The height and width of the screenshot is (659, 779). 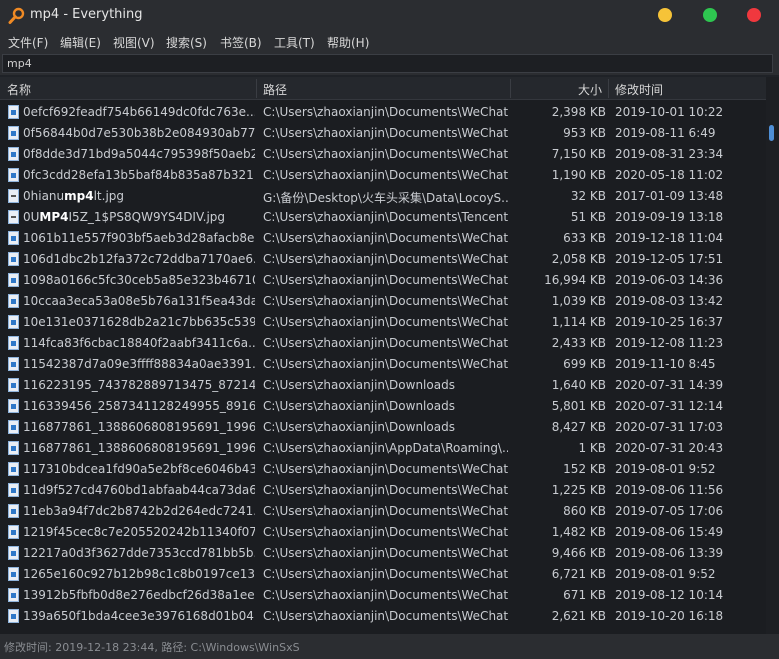 I want to click on file-modified-date: 2019-08-01 9:52, so click(x=665, y=574).